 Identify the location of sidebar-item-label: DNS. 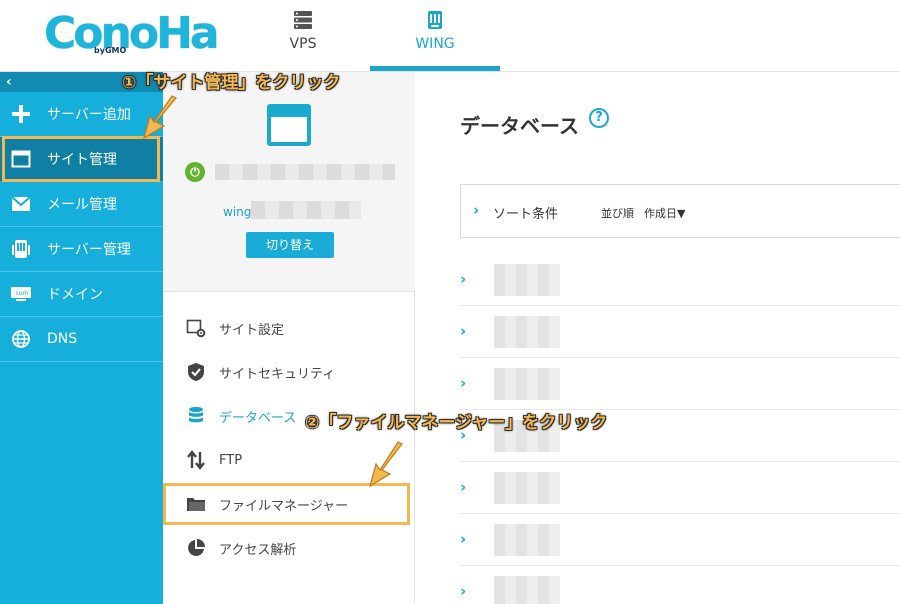
(62, 339).